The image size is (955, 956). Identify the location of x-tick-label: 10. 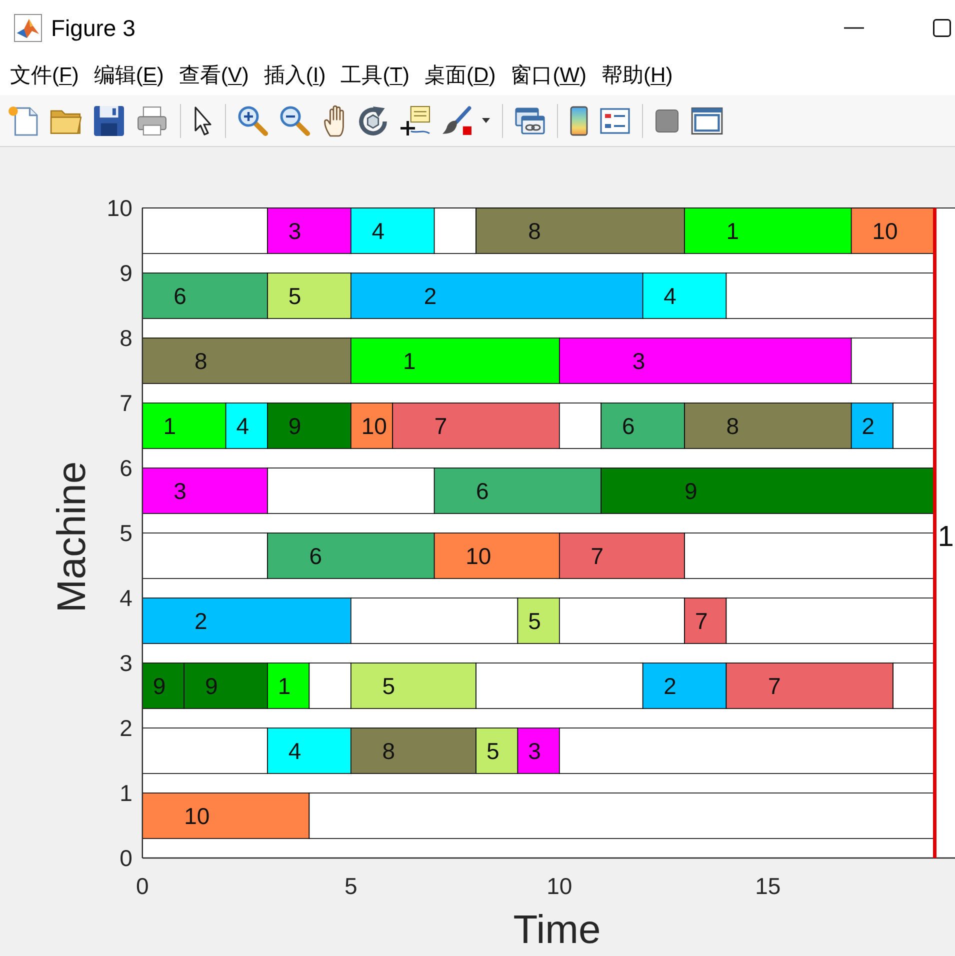
(559, 886).